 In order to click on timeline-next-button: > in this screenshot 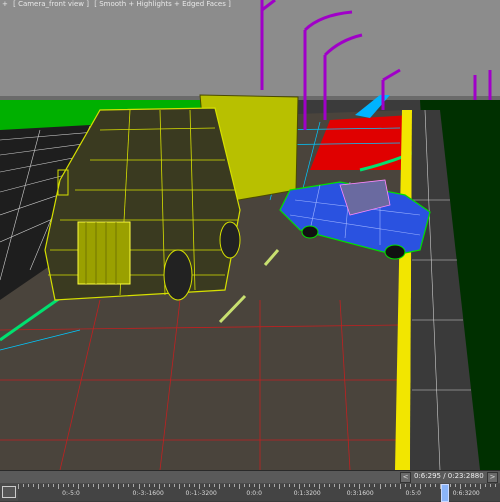, I will do `click(492, 477)`.